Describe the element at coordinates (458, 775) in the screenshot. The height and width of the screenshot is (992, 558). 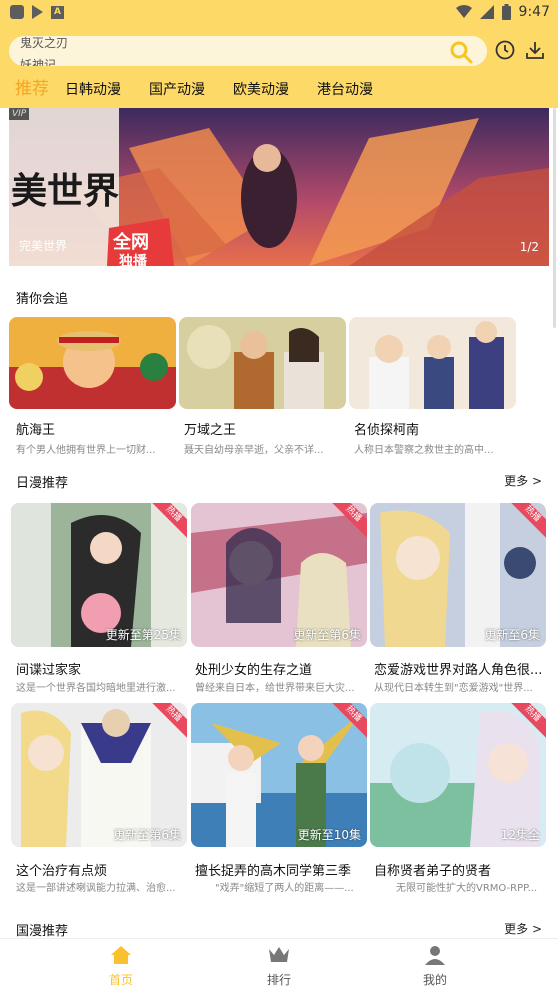
I see `anime-card-image: 热播 12集全` at that location.